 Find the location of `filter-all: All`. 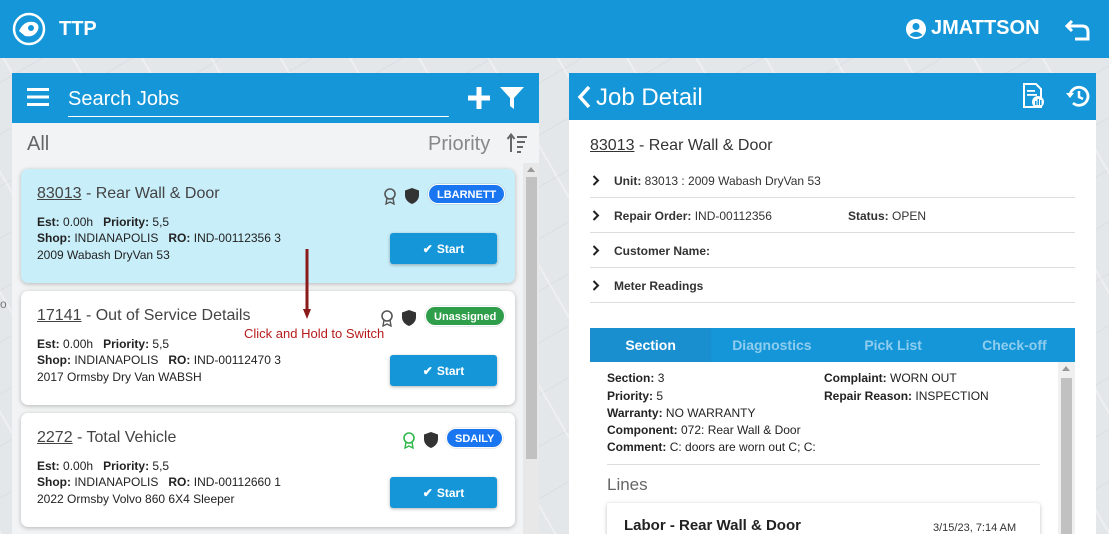

filter-all: All is located at coordinates (38, 144).